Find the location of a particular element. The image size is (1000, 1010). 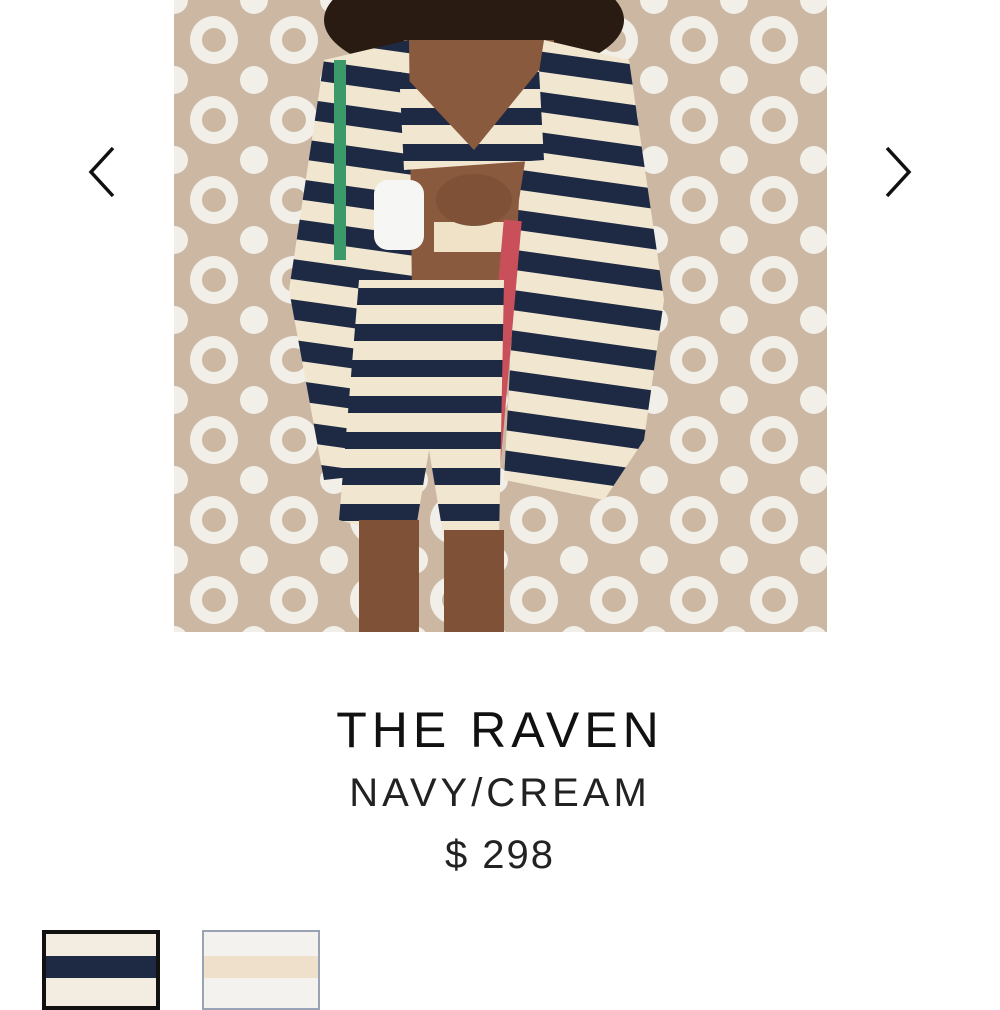

previous-image-button is located at coordinates (102, 172).